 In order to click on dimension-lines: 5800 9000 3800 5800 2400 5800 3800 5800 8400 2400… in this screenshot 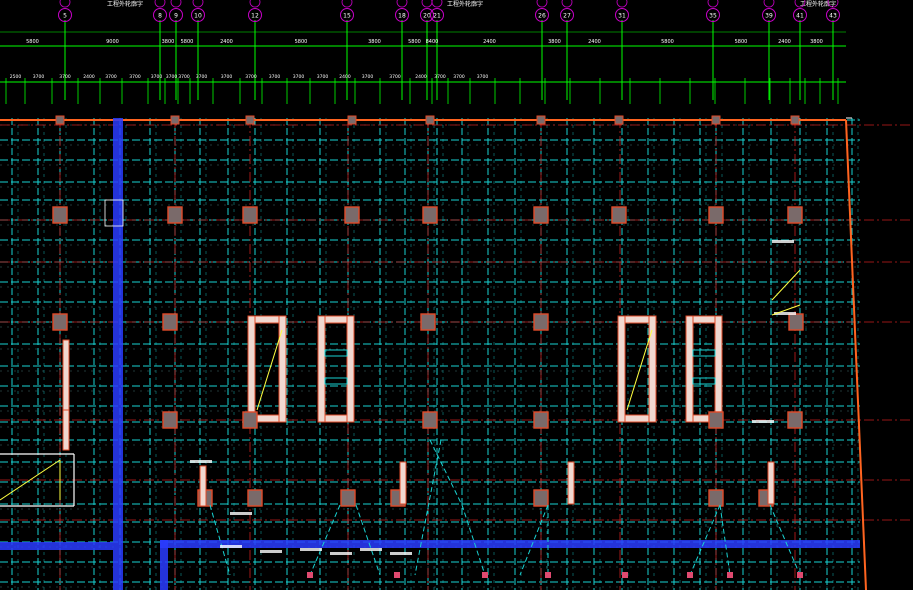, I will do `click(423, 62)`.